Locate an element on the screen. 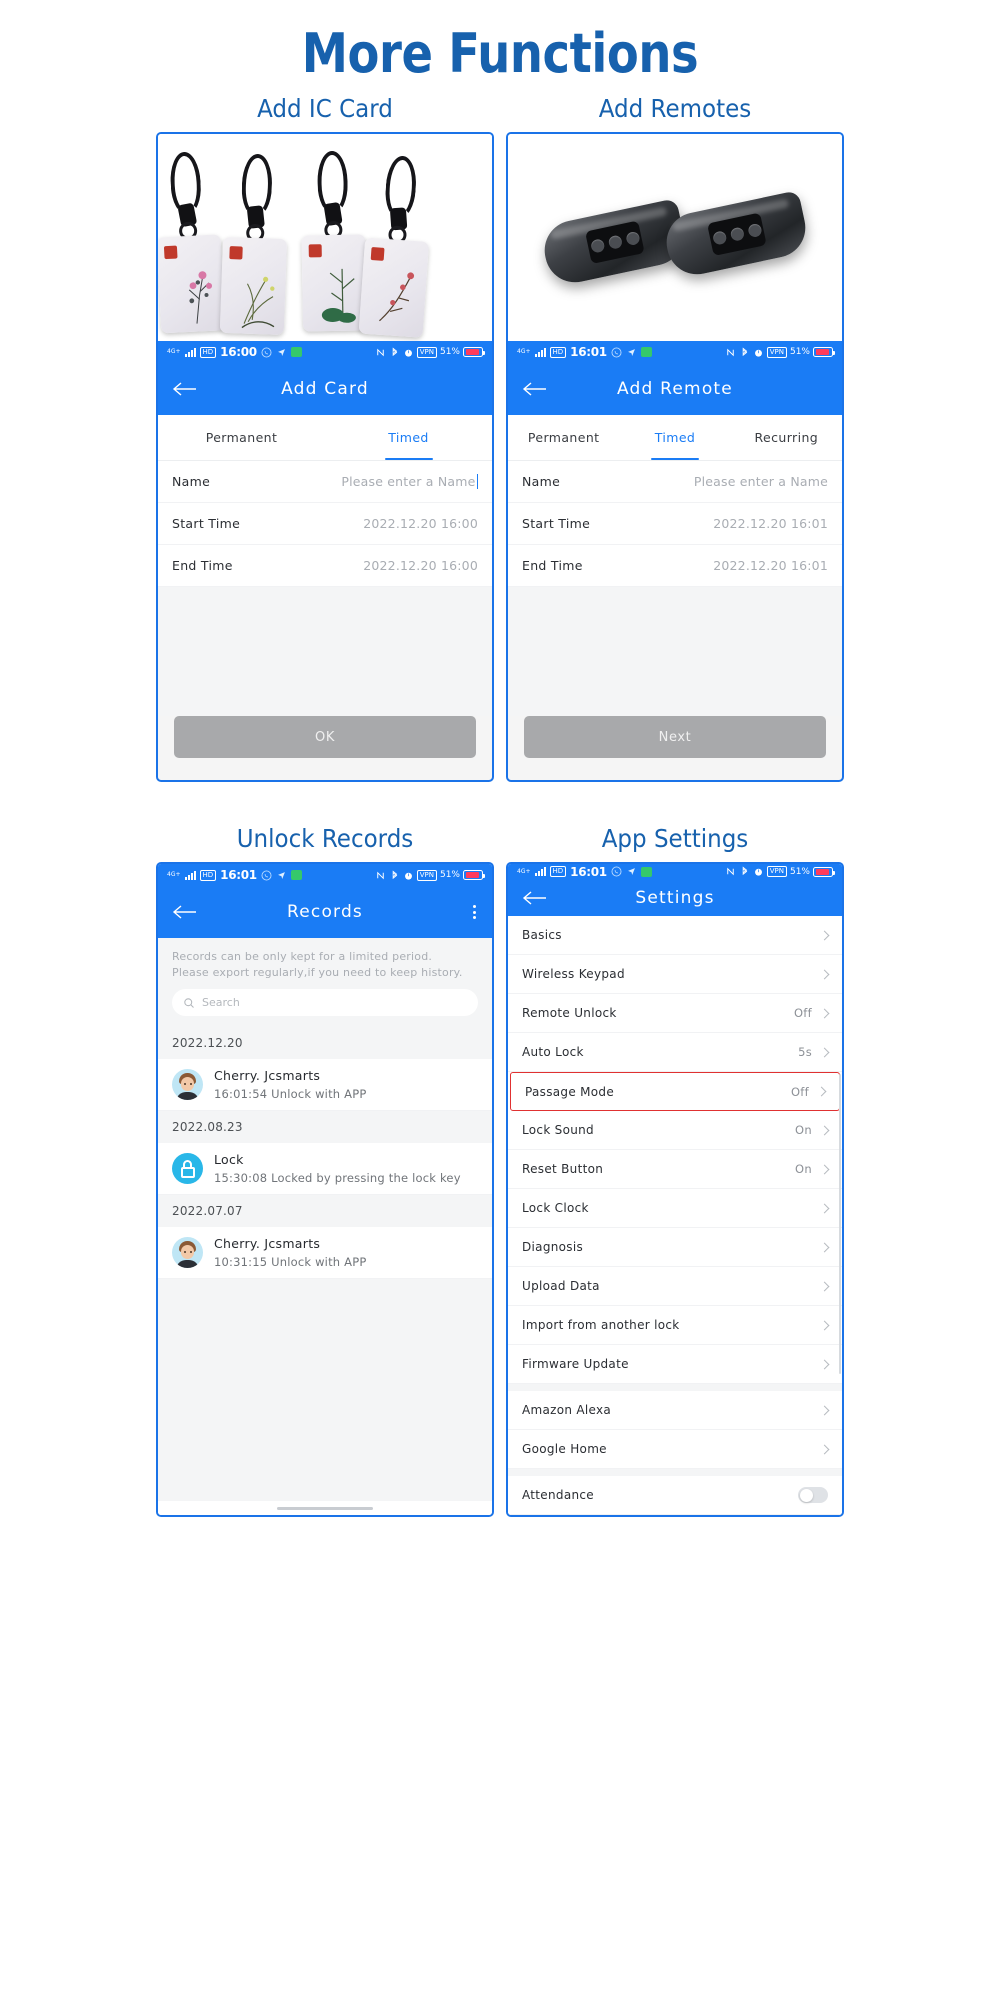  alarm-icon is located at coordinates (758, 872).